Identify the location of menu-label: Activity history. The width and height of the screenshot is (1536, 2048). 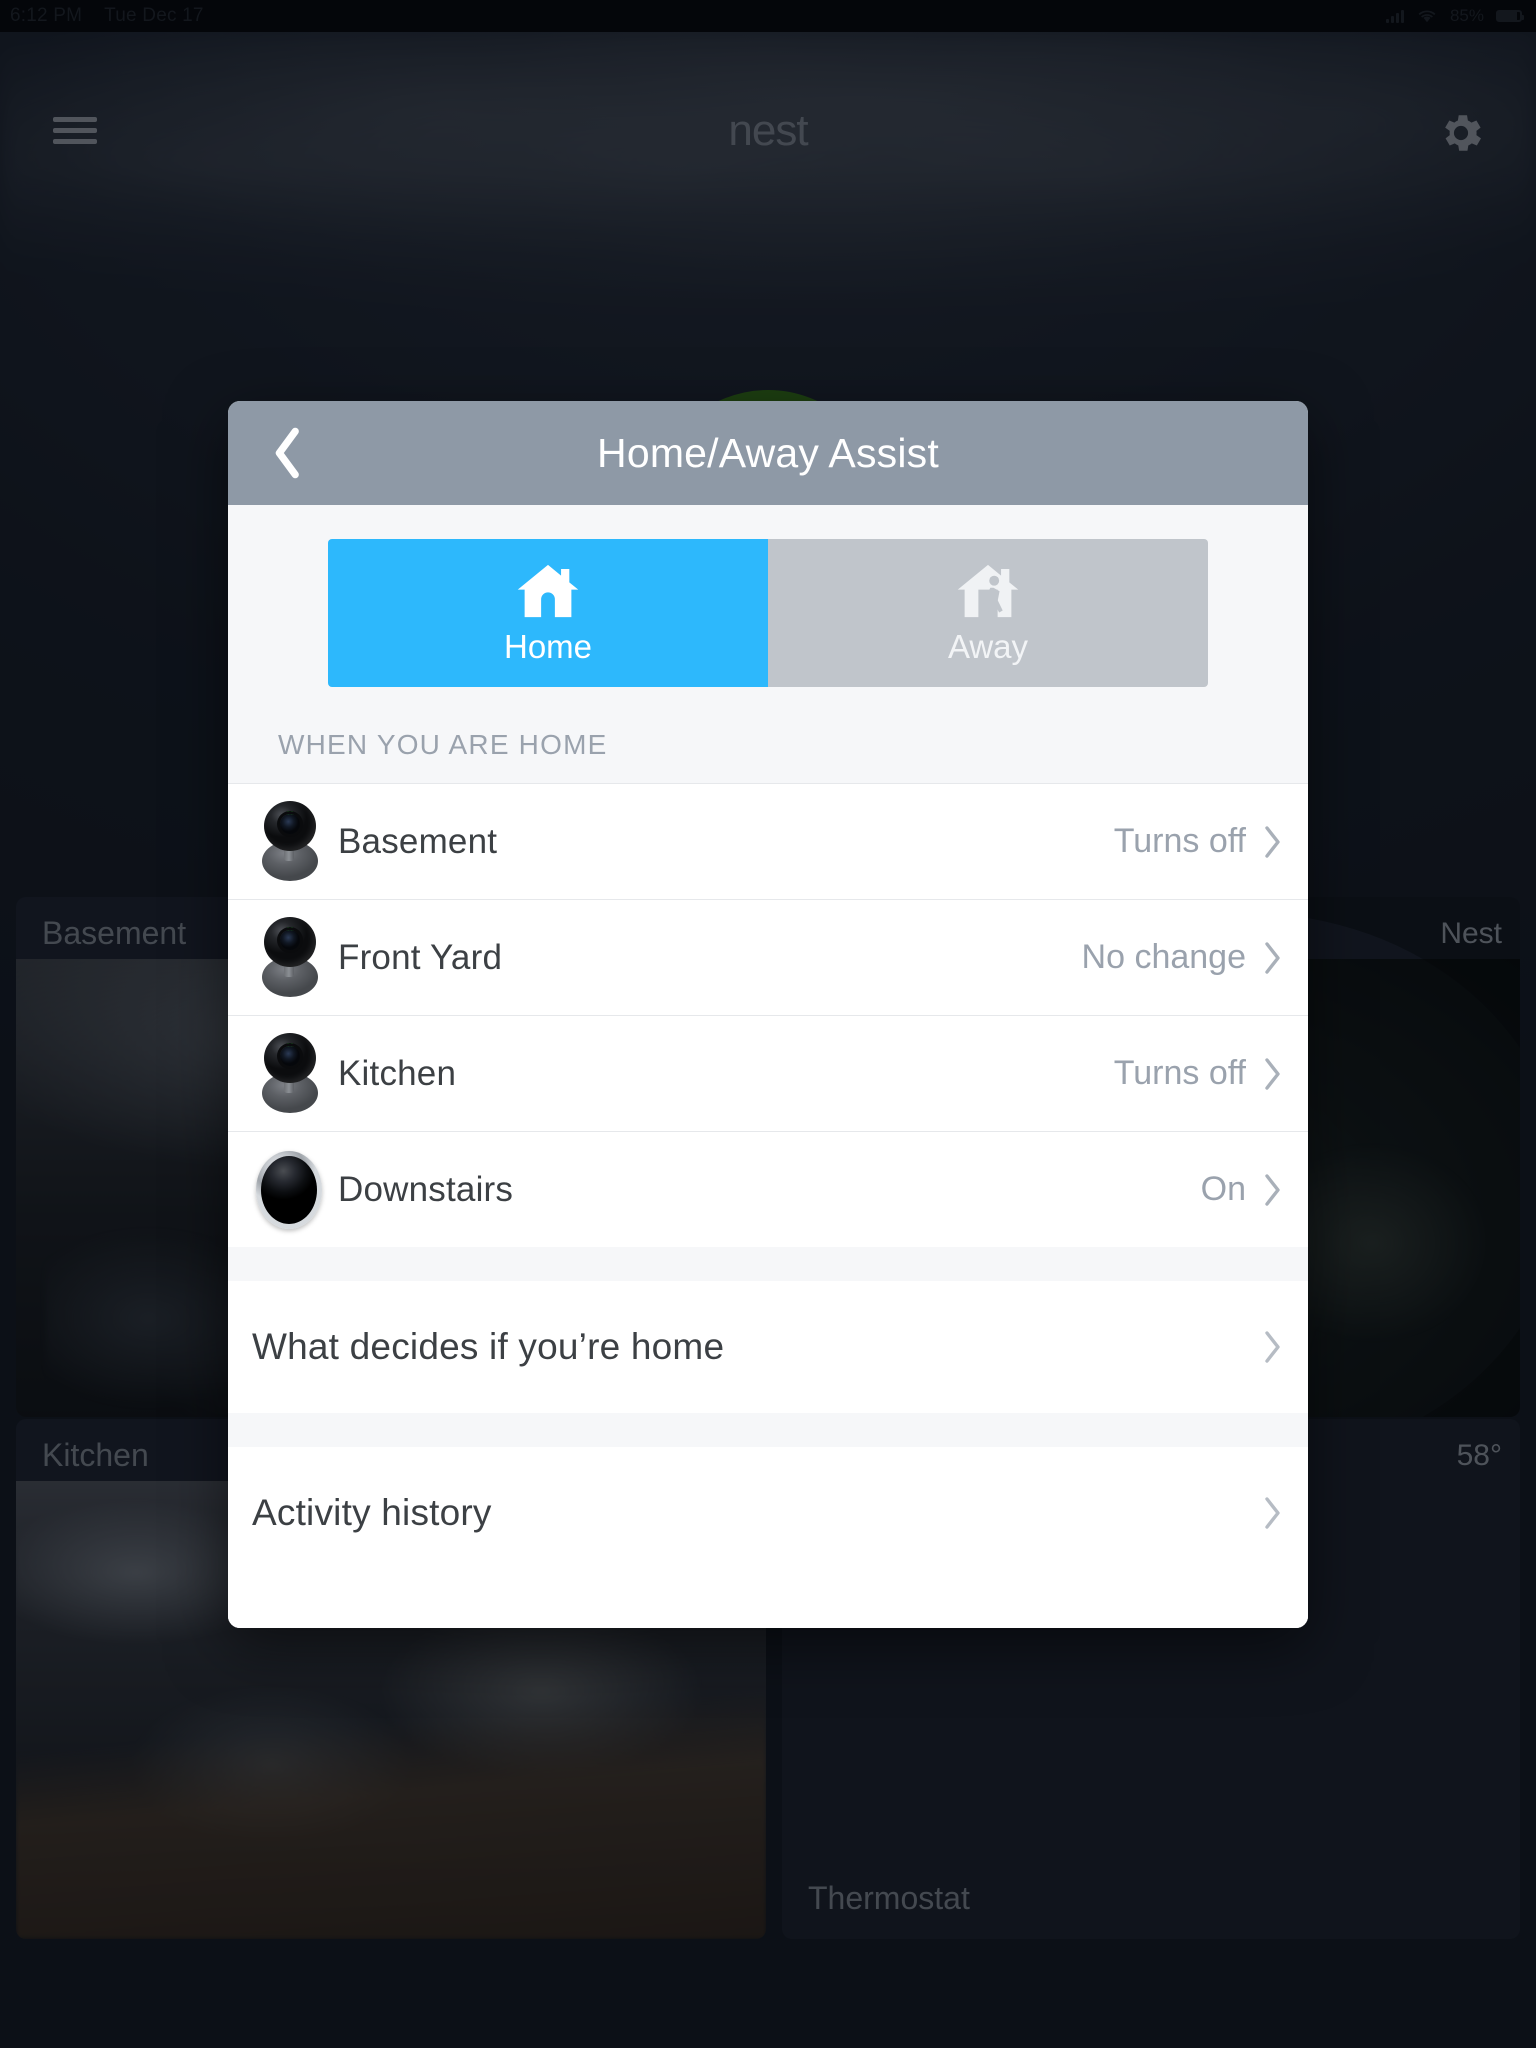
(372, 1512).